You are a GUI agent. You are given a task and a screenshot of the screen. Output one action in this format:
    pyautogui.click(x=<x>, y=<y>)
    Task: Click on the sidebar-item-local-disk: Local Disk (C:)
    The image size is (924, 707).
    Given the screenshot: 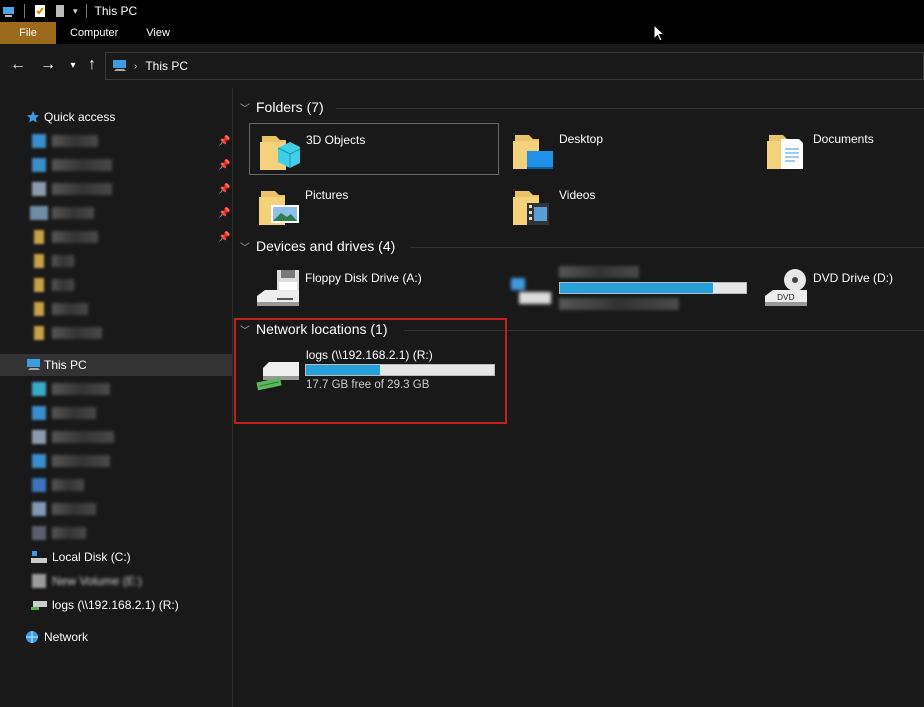 What is the action you would take?
    pyautogui.click(x=116, y=557)
    